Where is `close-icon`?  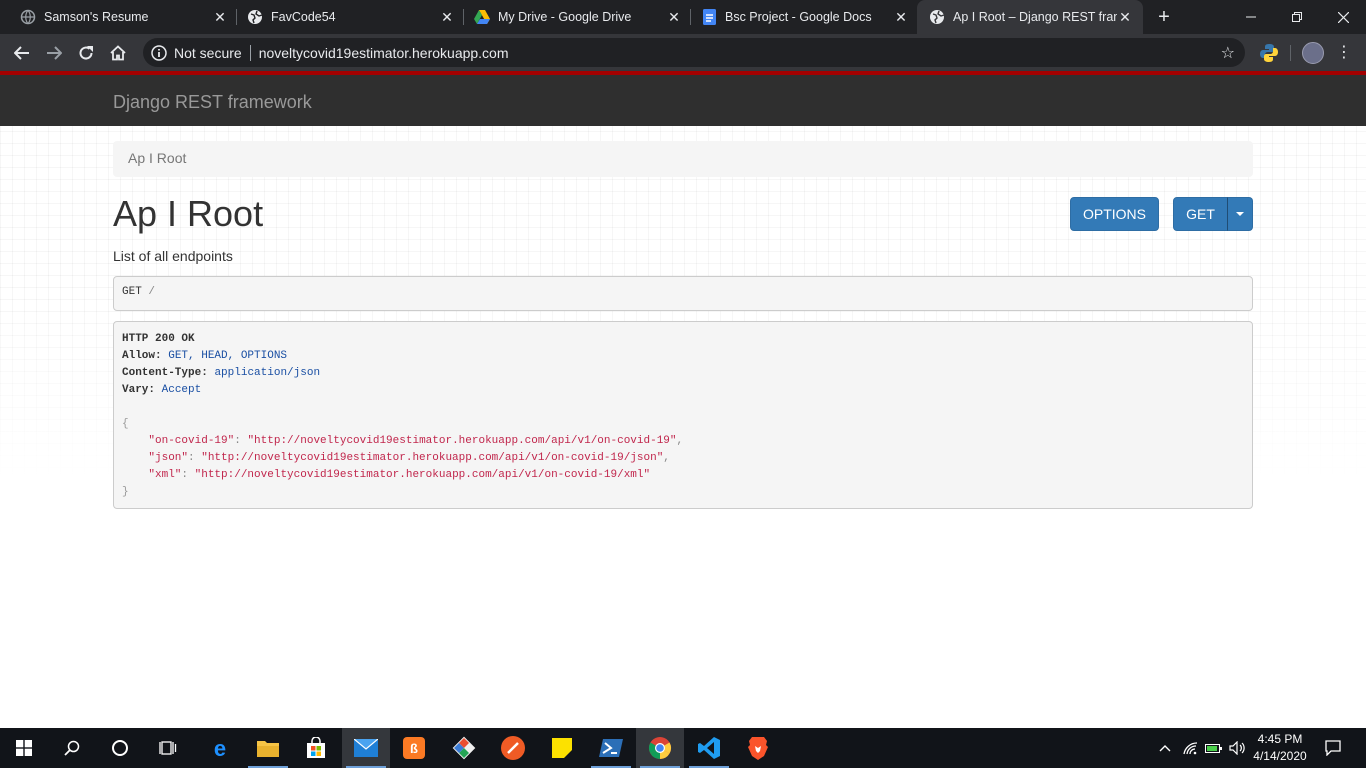 close-icon is located at coordinates (1343, 17).